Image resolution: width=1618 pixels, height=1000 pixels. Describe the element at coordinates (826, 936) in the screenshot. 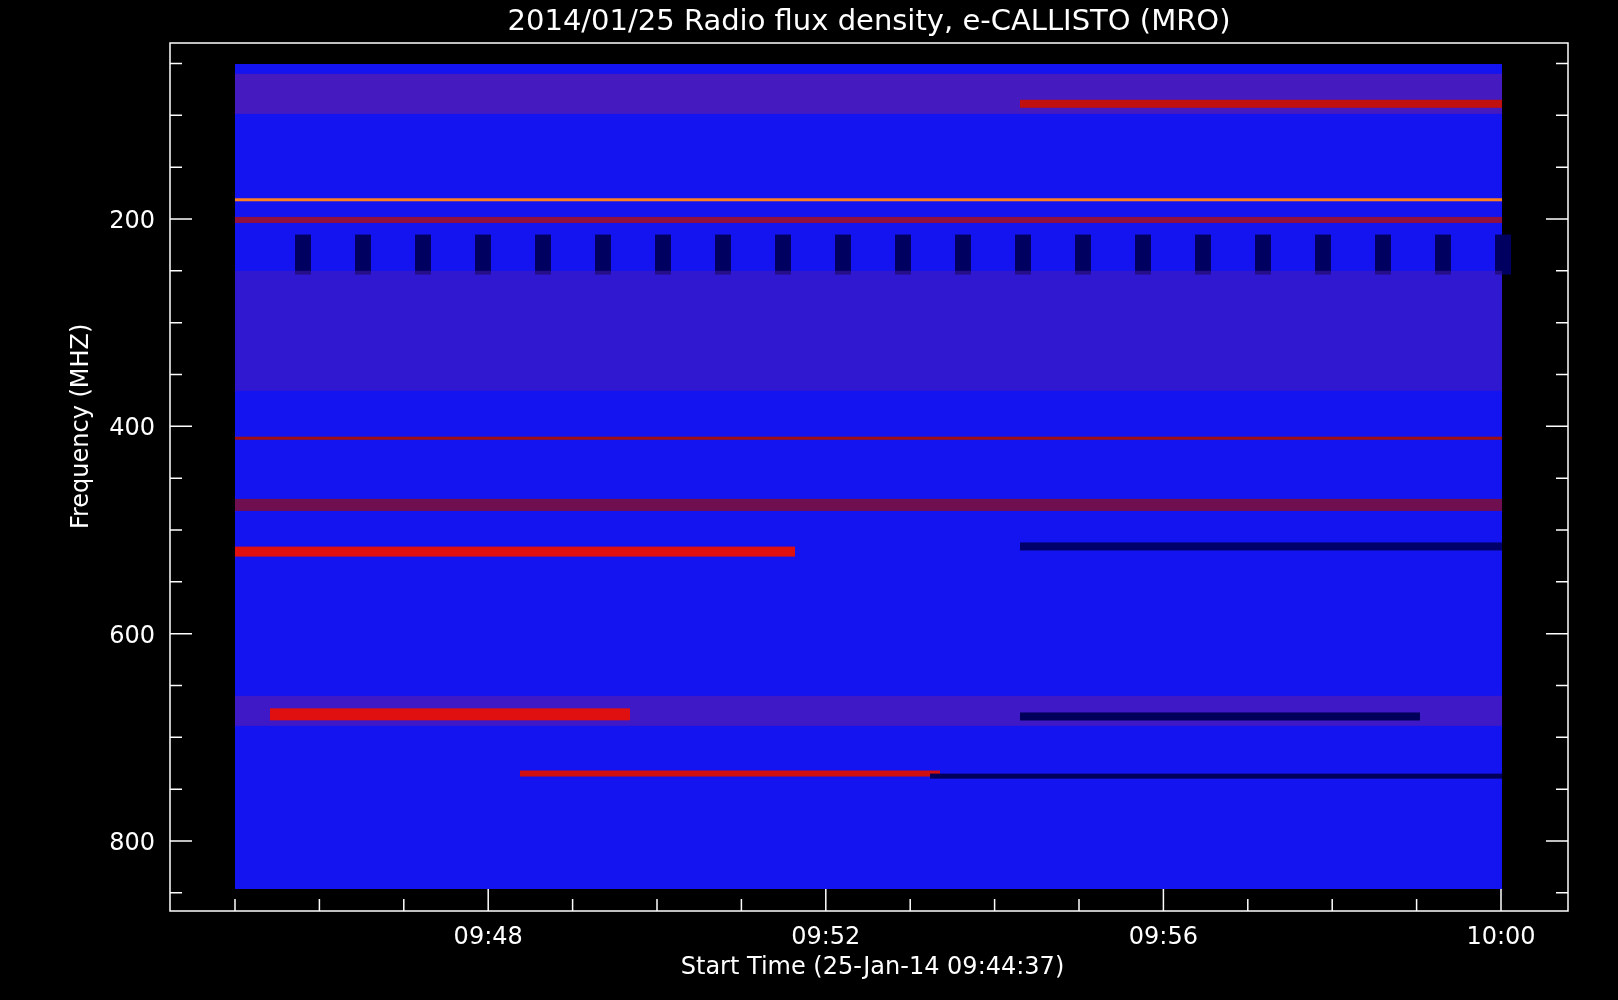

I see `x-tick-label: 09:52` at that location.